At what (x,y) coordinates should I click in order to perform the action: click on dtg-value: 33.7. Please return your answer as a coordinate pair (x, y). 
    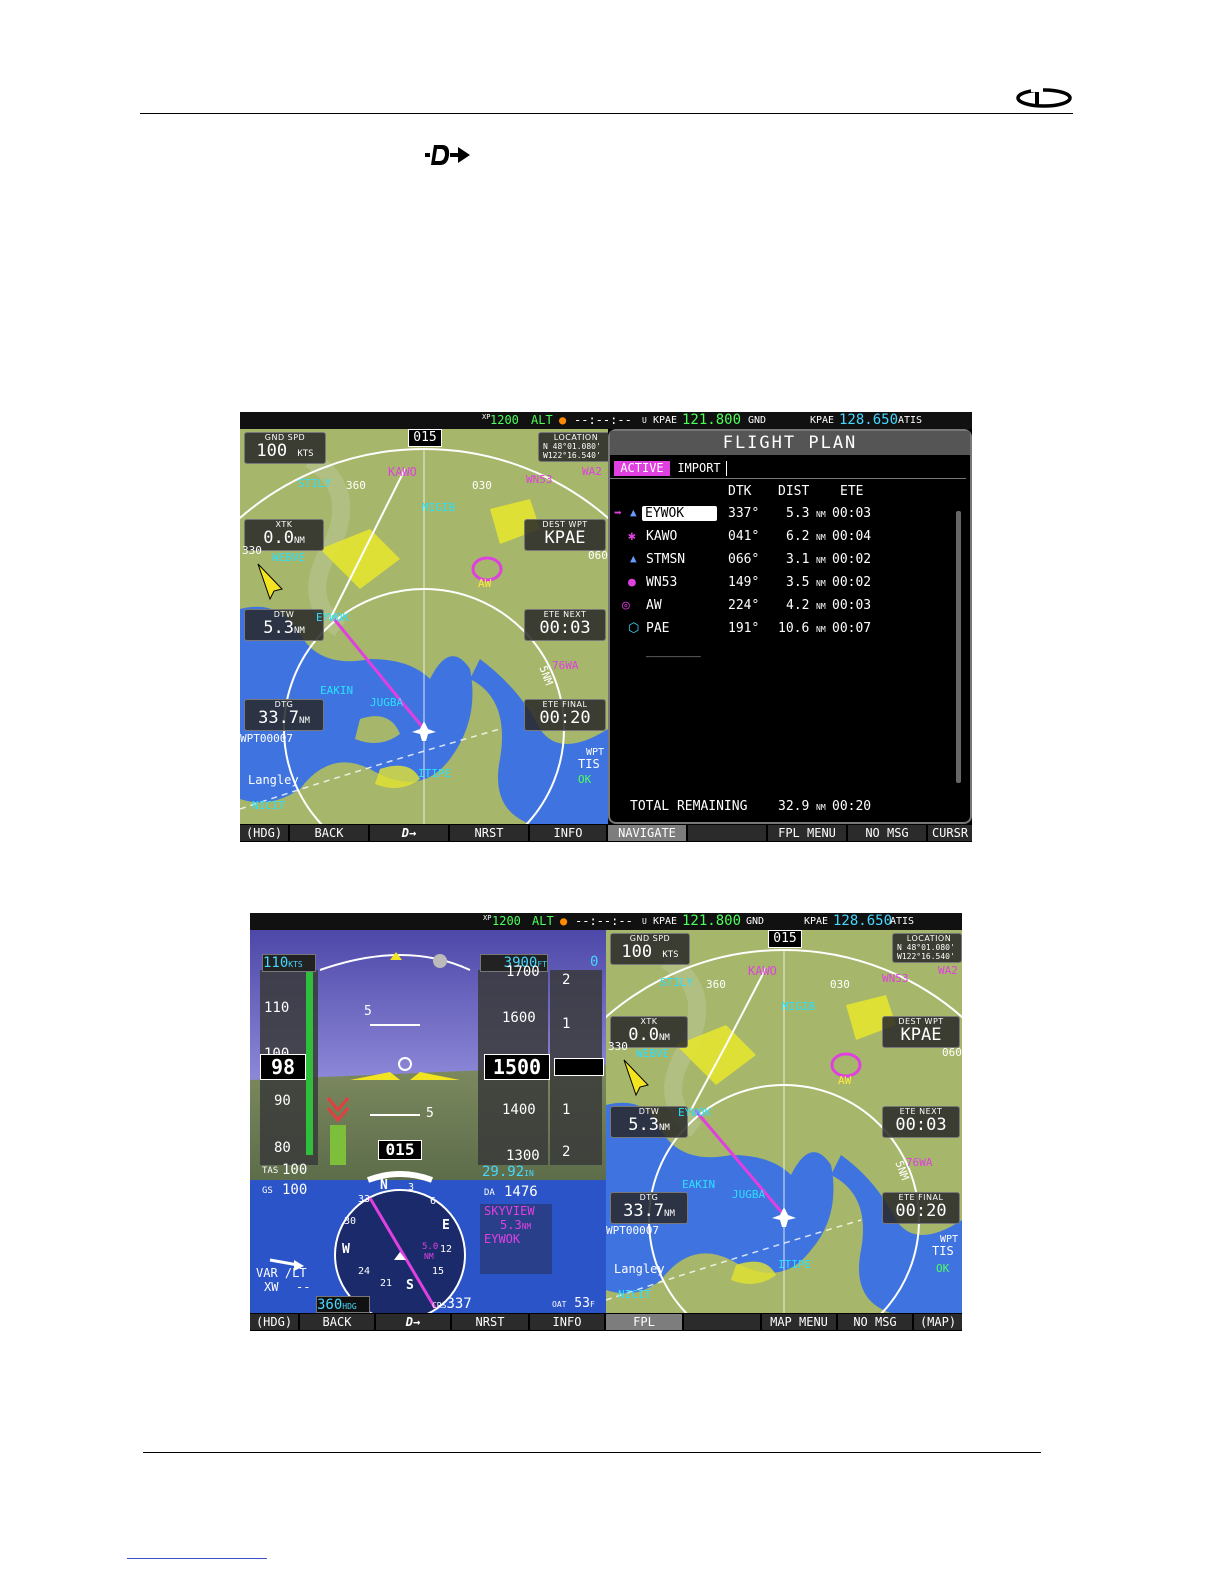
    Looking at the image, I should click on (279, 718).